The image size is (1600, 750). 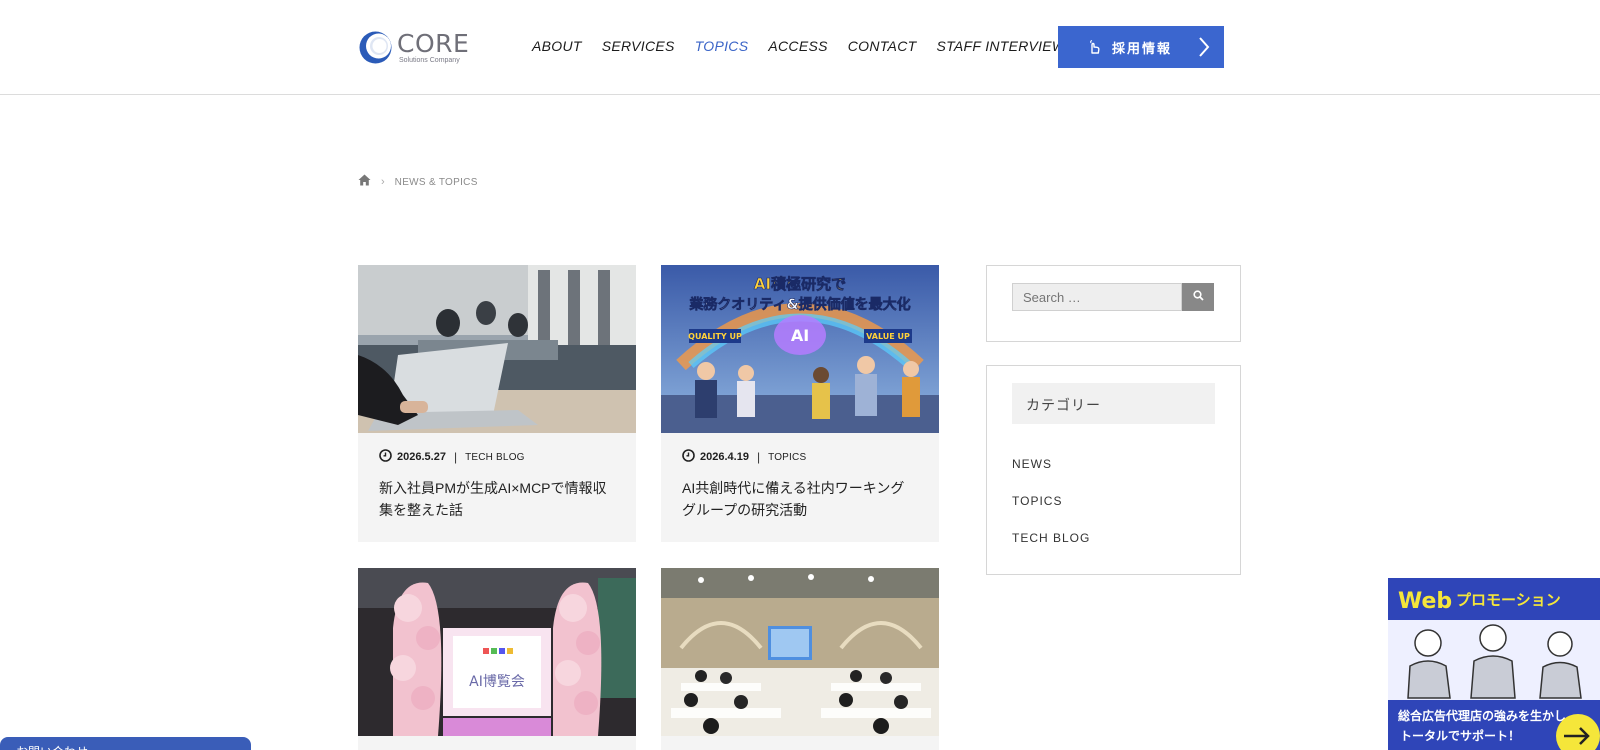 I want to click on logo-title: CORE, so click(x=433, y=43).